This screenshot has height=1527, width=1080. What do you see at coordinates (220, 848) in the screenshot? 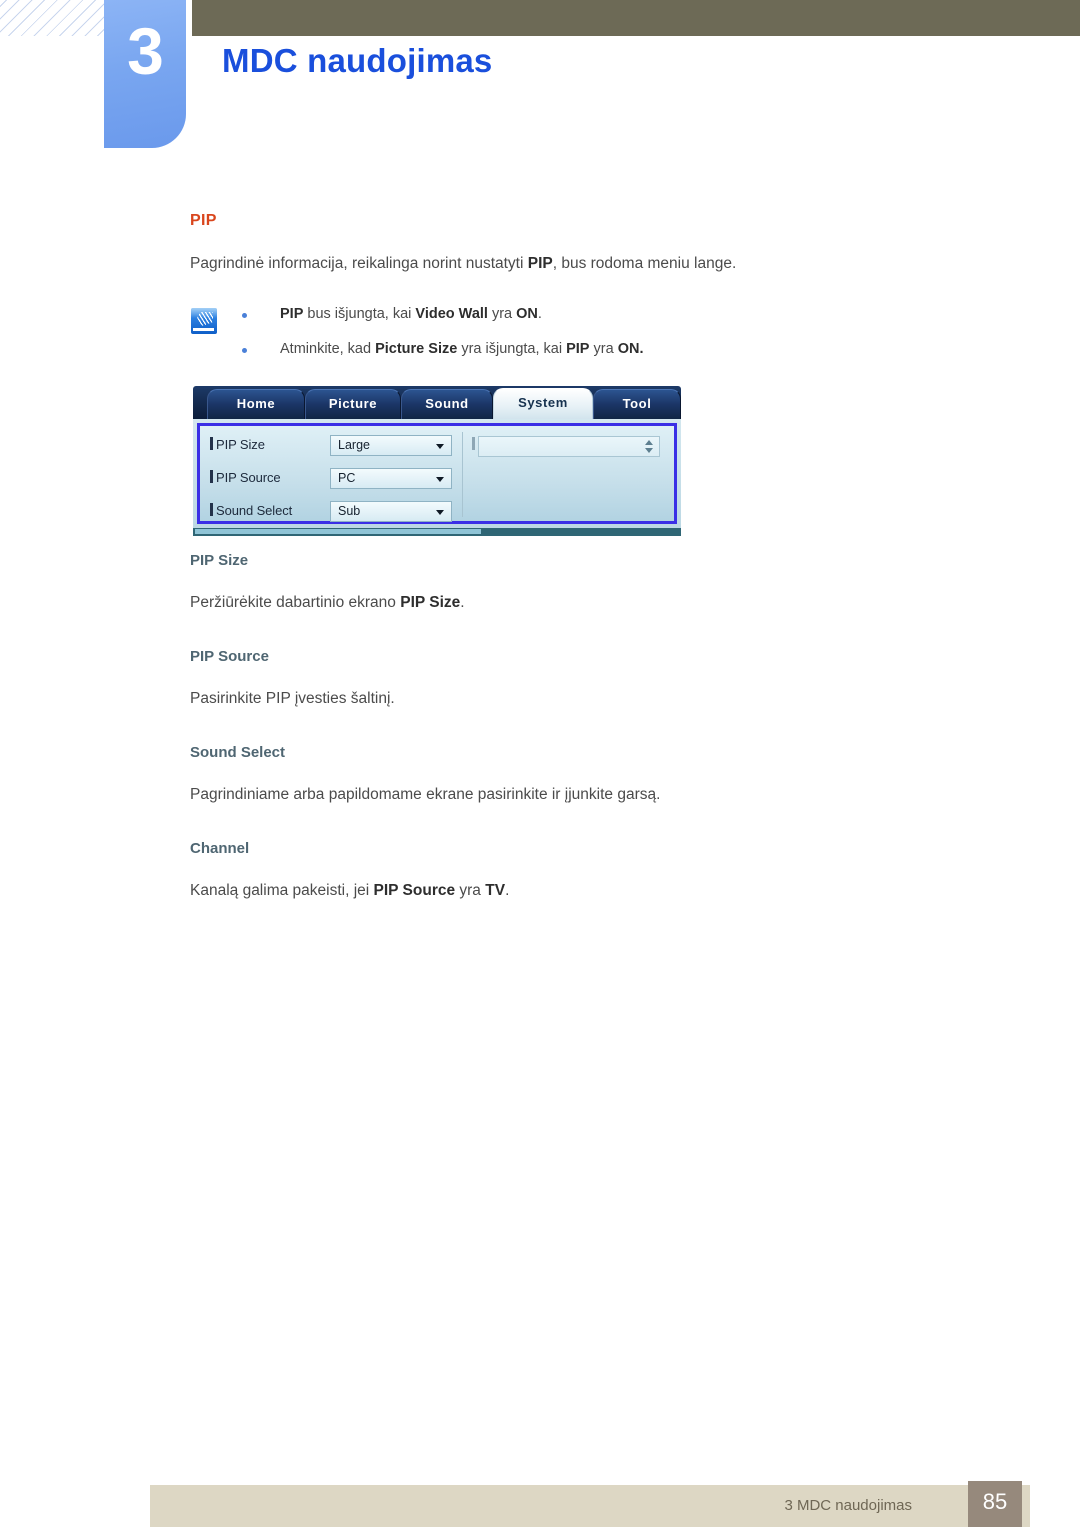
I see `def-heading-channel: Channel` at bounding box center [220, 848].